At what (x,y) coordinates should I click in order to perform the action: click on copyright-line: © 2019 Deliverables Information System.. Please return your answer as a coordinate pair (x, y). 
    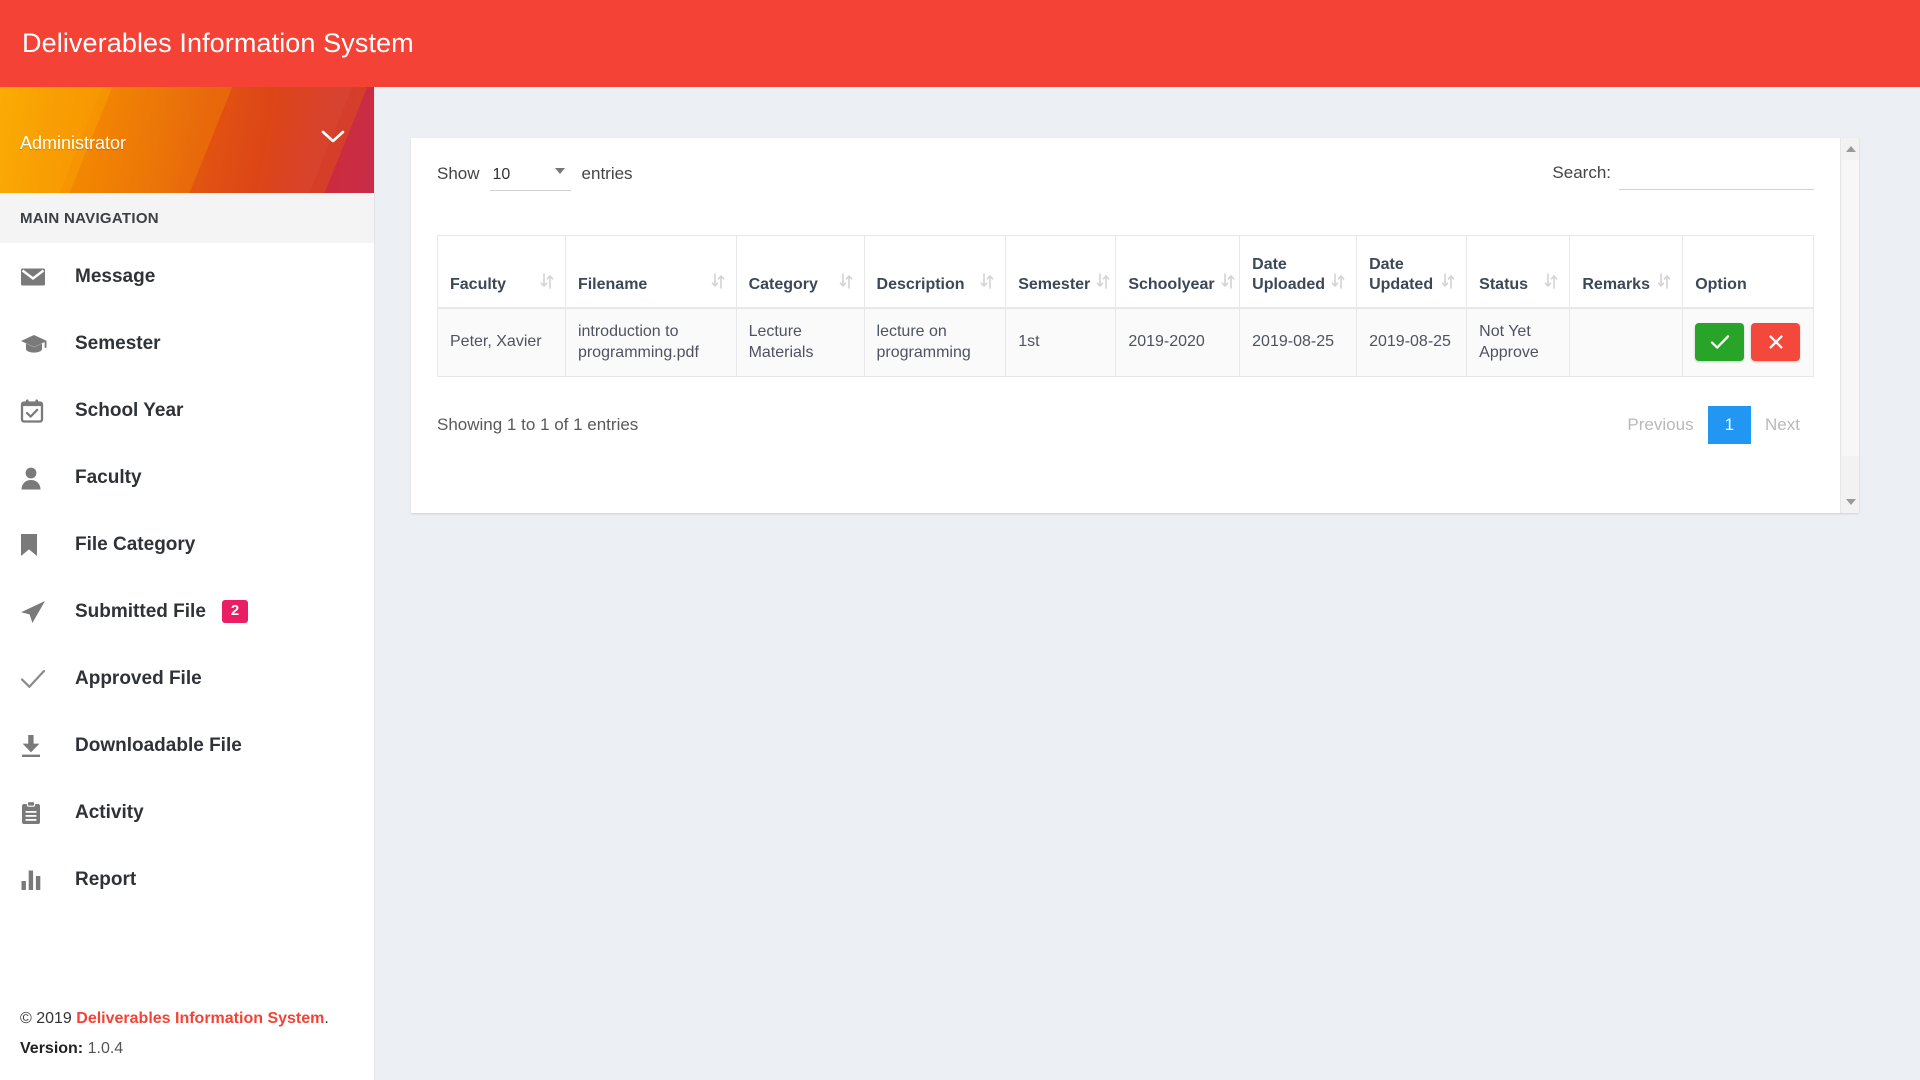
    Looking at the image, I should click on (187, 1019).